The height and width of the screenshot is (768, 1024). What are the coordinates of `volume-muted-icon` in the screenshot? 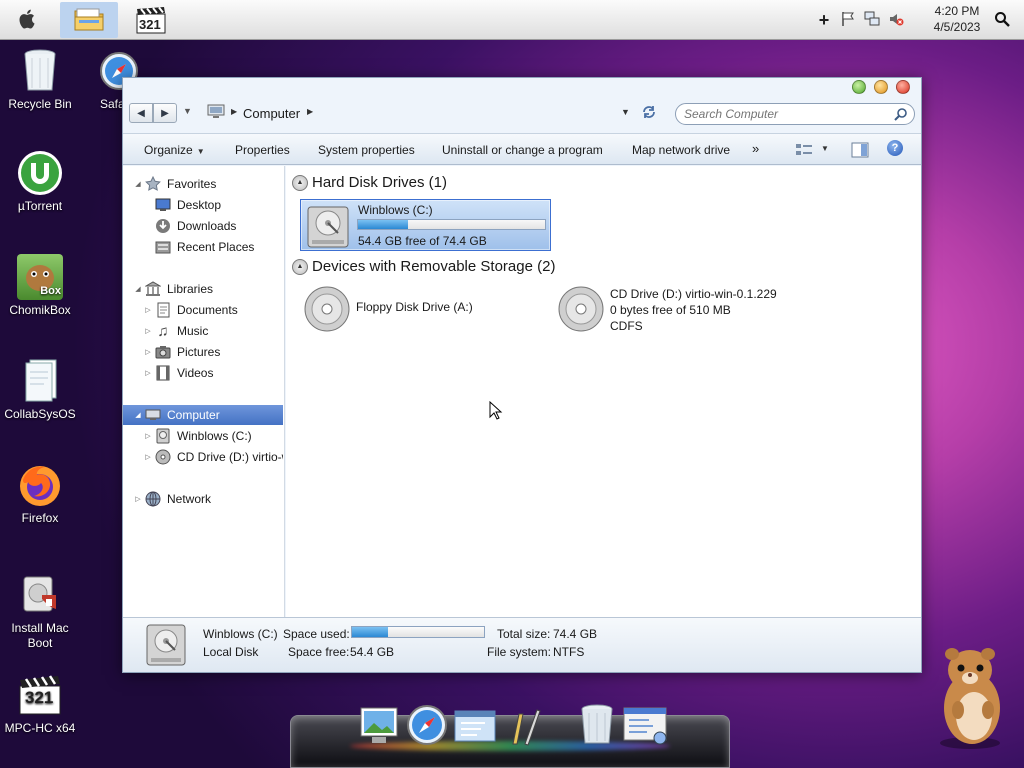 It's located at (896, 20).